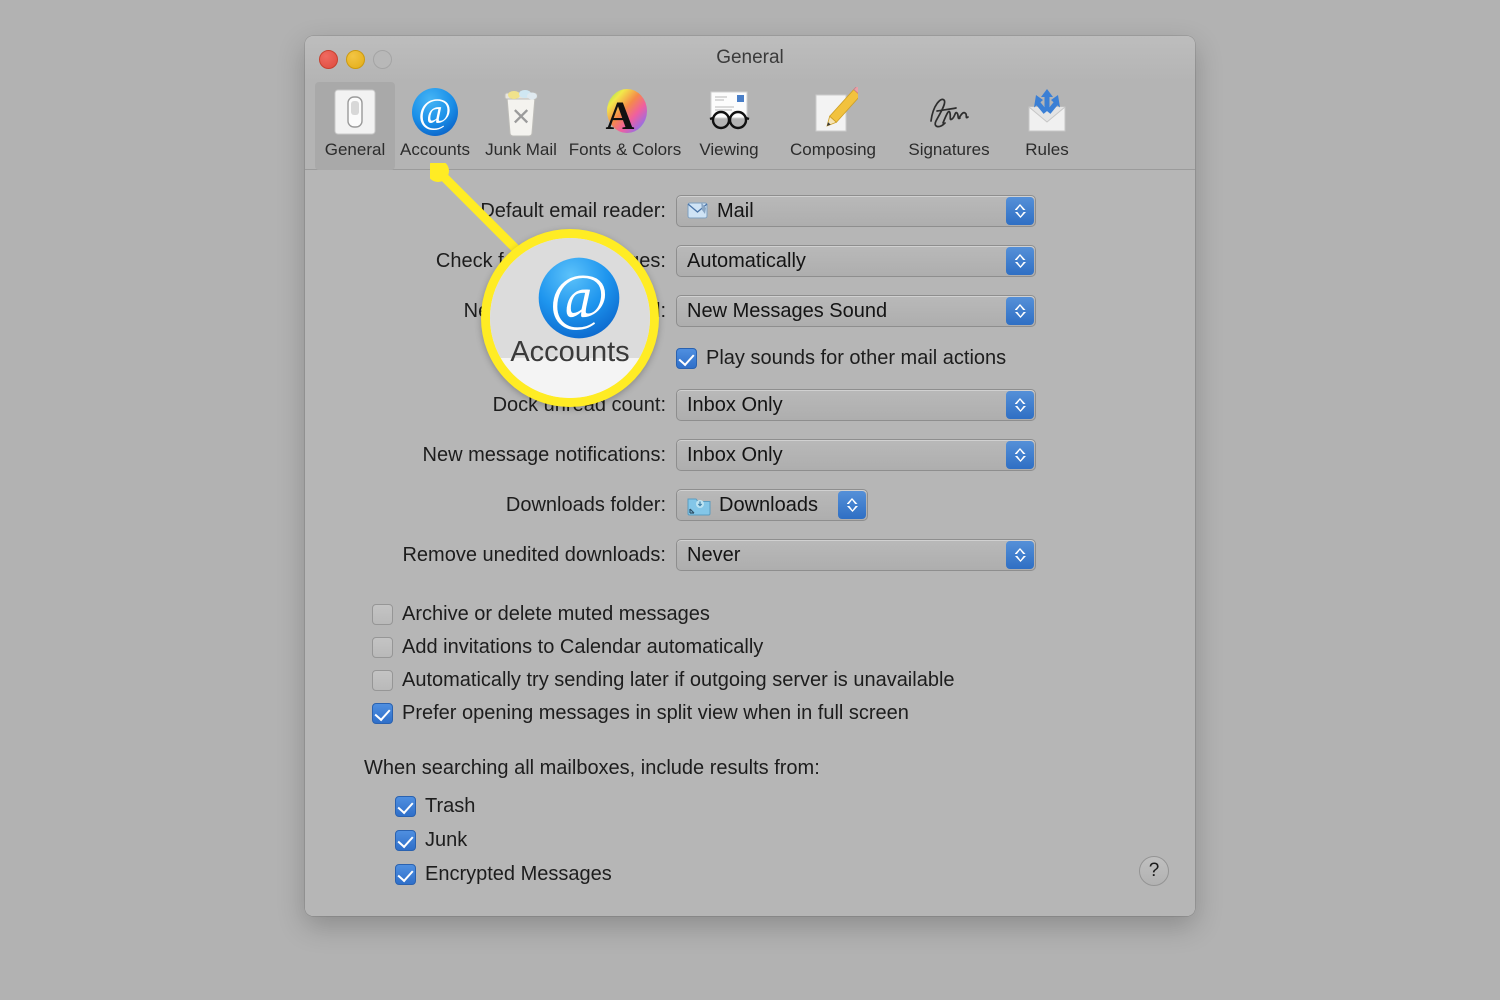 The image size is (1500, 1000). What do you see at coordinates (795, 806) in the screenshot?
I see `checkbox-row-trash: Trash` at bounding box center [795, 806].